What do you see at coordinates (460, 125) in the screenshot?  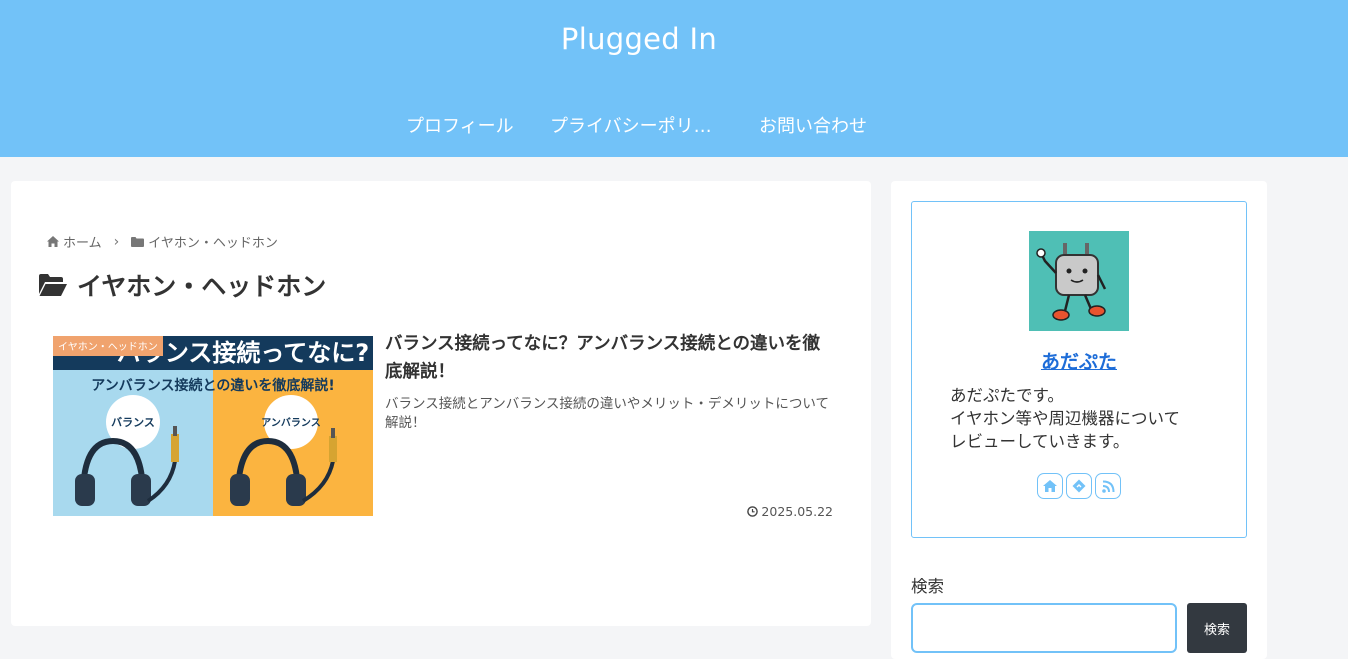 I see `nav-item-profile: プロフィール` at bounding box center [460, 125].